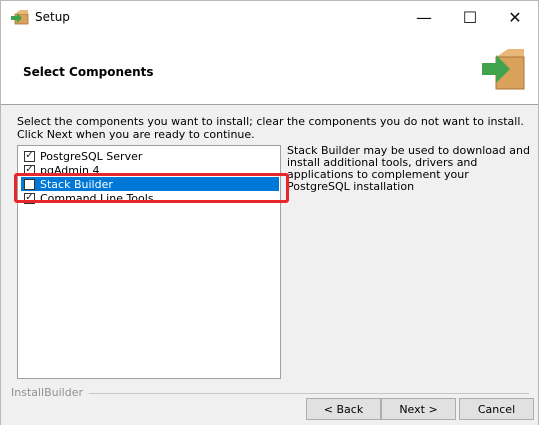 The image size is (539, 425). Describe the element at coordinates (418, 409) in the screenshot. I see `next-button: Next >` at that location.